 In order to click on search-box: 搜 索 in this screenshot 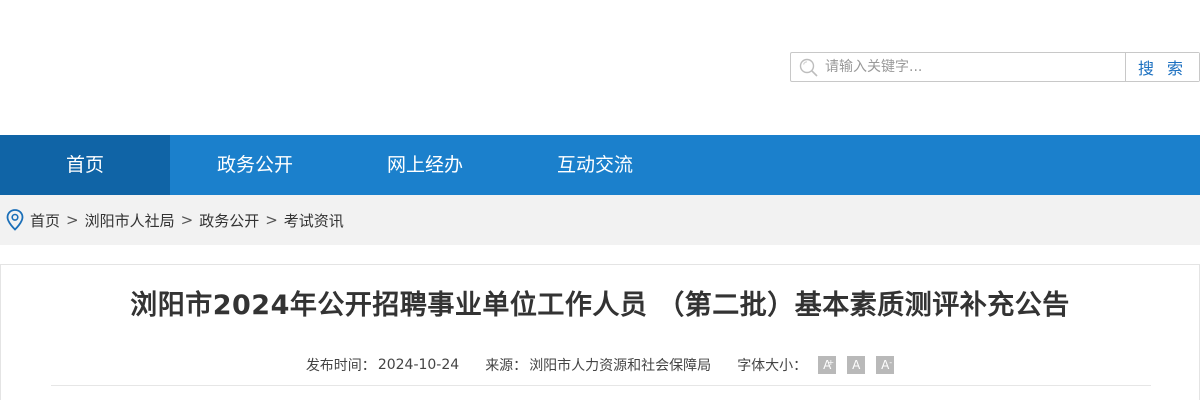, I will do `click(995, 67)`.